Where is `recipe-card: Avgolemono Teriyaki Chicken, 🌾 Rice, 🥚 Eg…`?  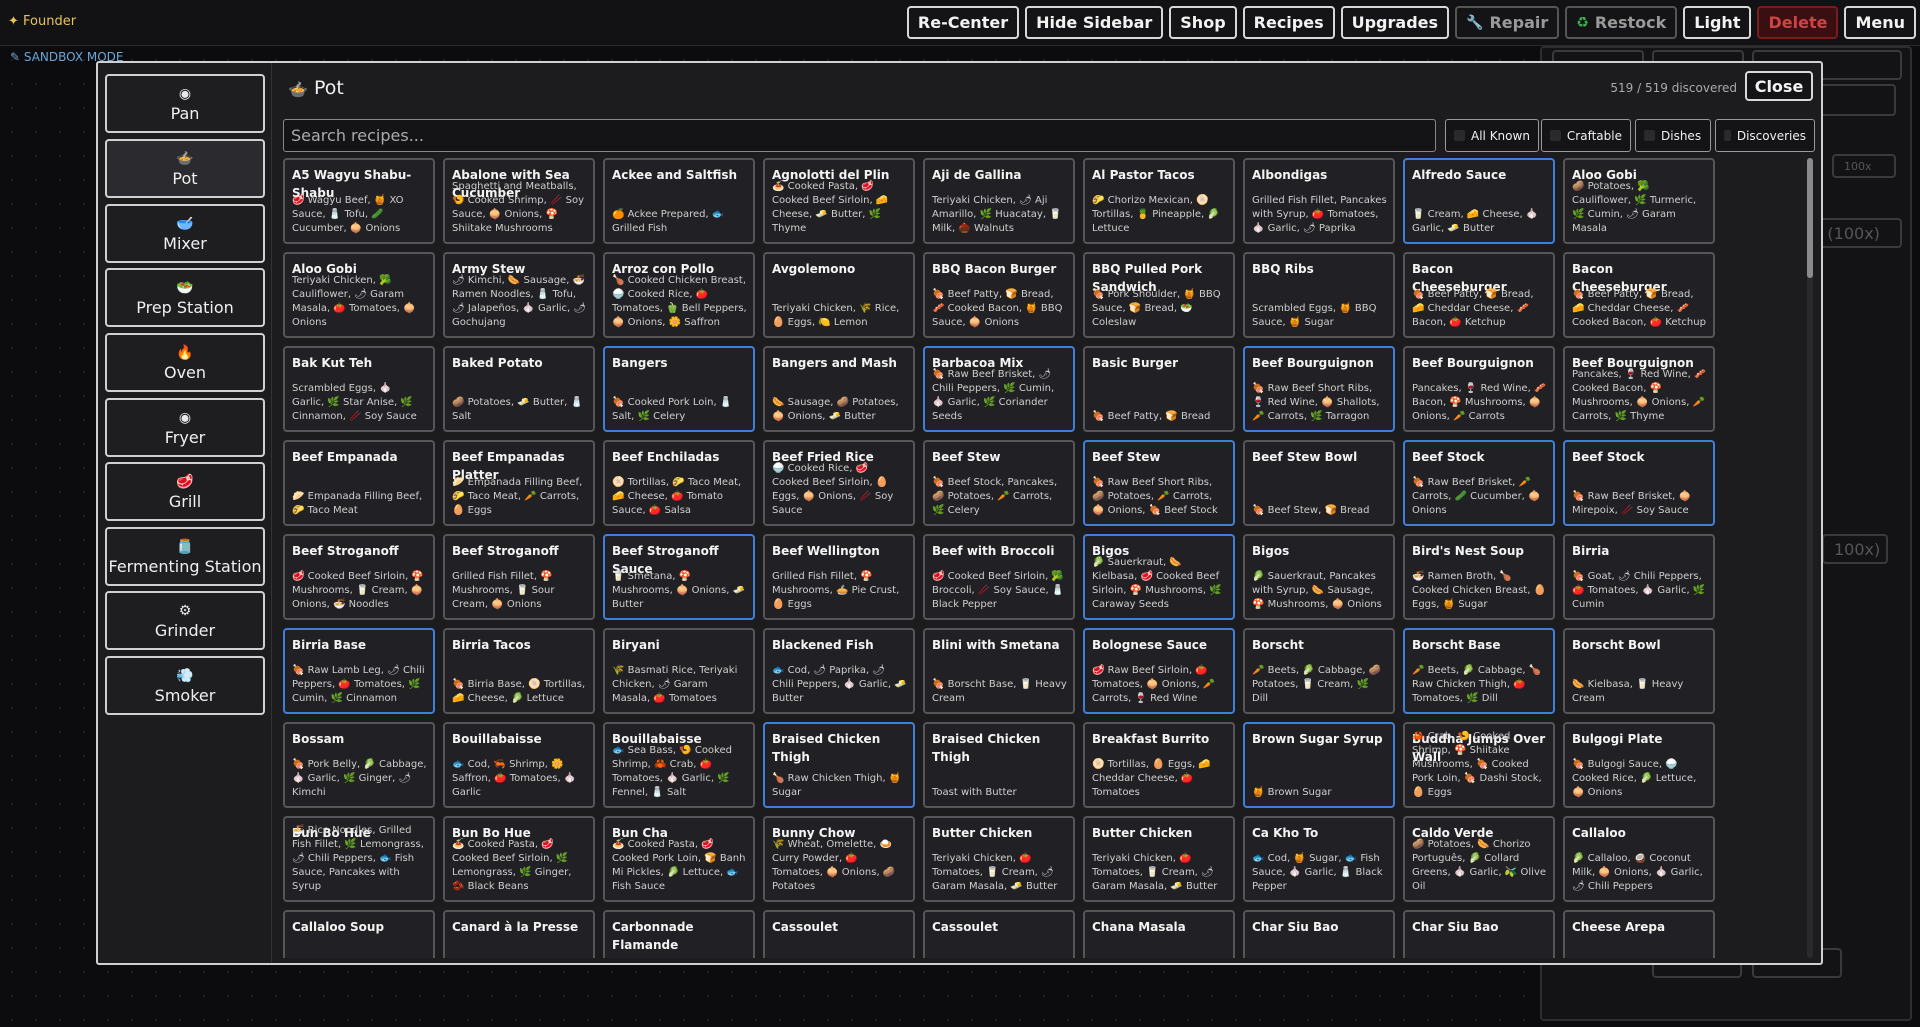
recipe-card: Avgolemono Teriyaki Chicken, 🌾 Rice, 🥚 Eg… is located at coordinates (839, 295).